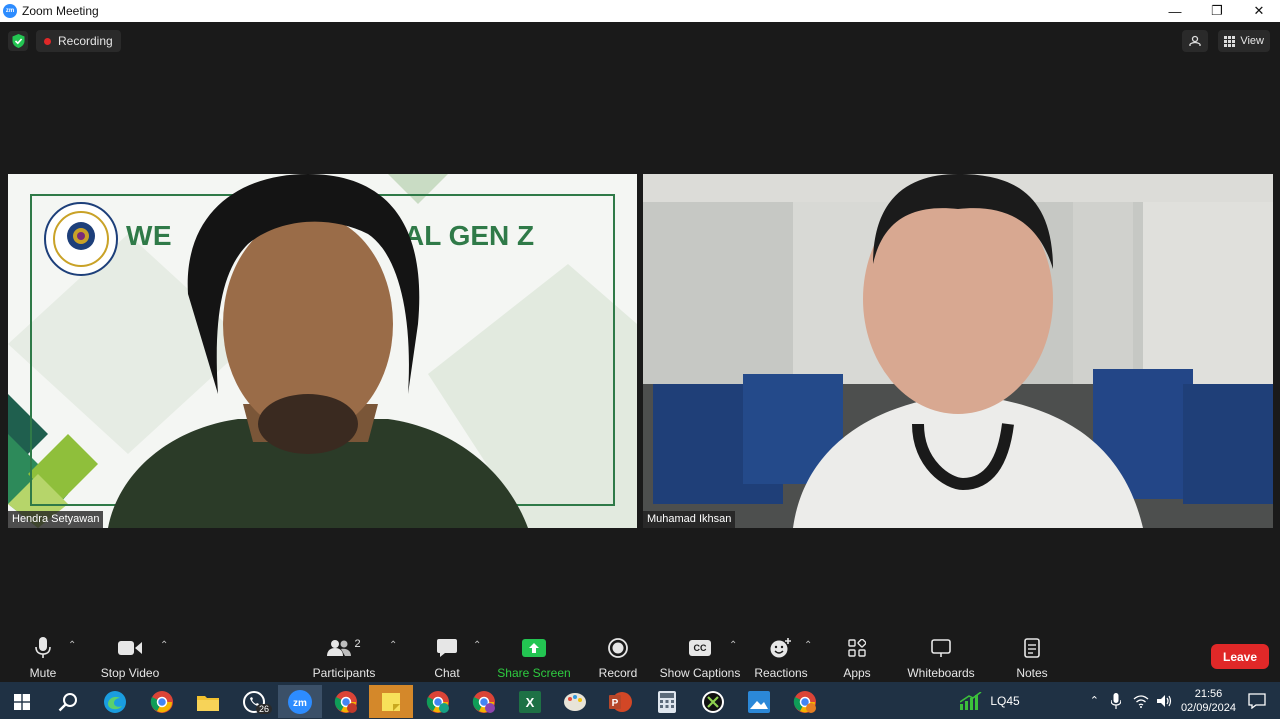  Describe the element at coordinates (534, 658) in the screenshot. I see `share-screen-button: Share Screen` at that location.